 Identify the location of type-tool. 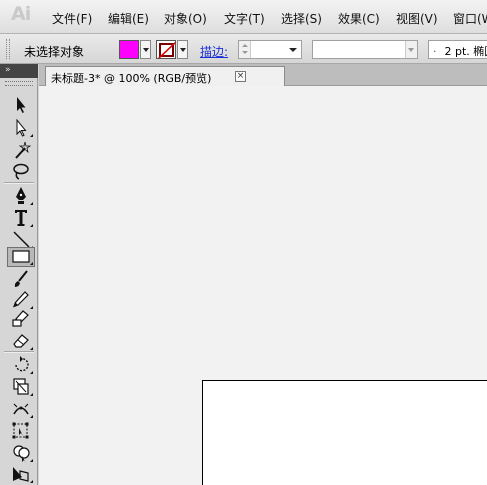
(21, 217).